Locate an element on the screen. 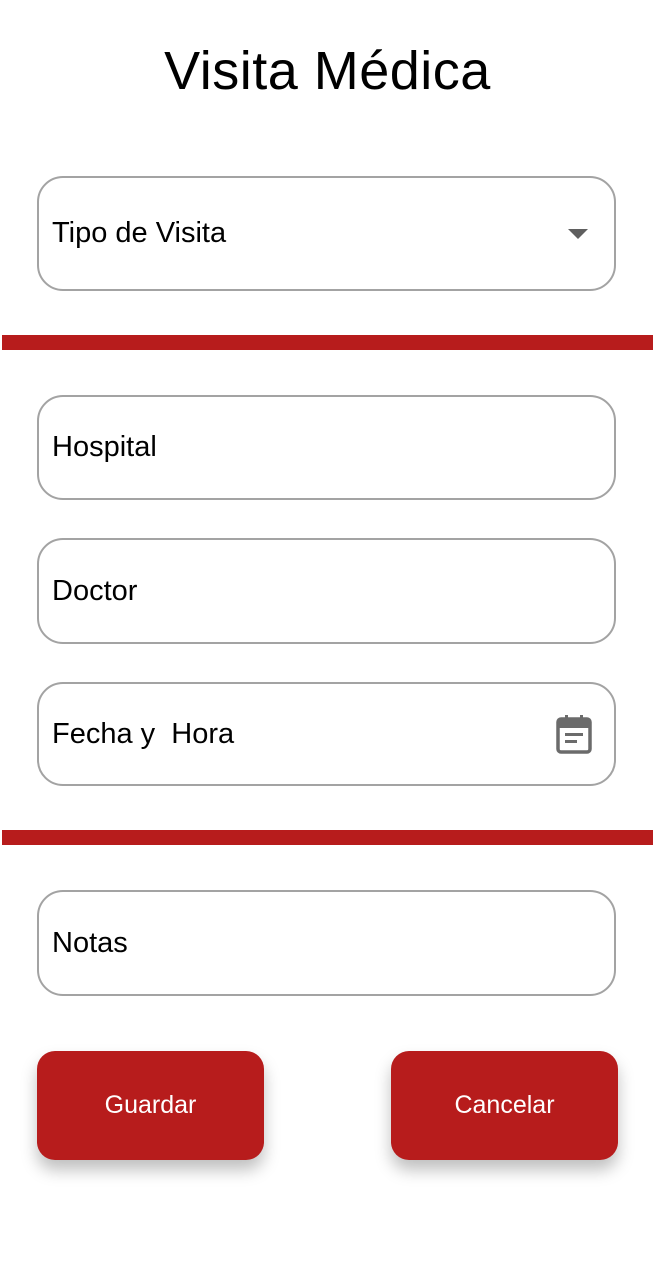 The width and height of the screenshot is (655, 1280). doctor-label: Doctor is located at coordinates (95, 590).